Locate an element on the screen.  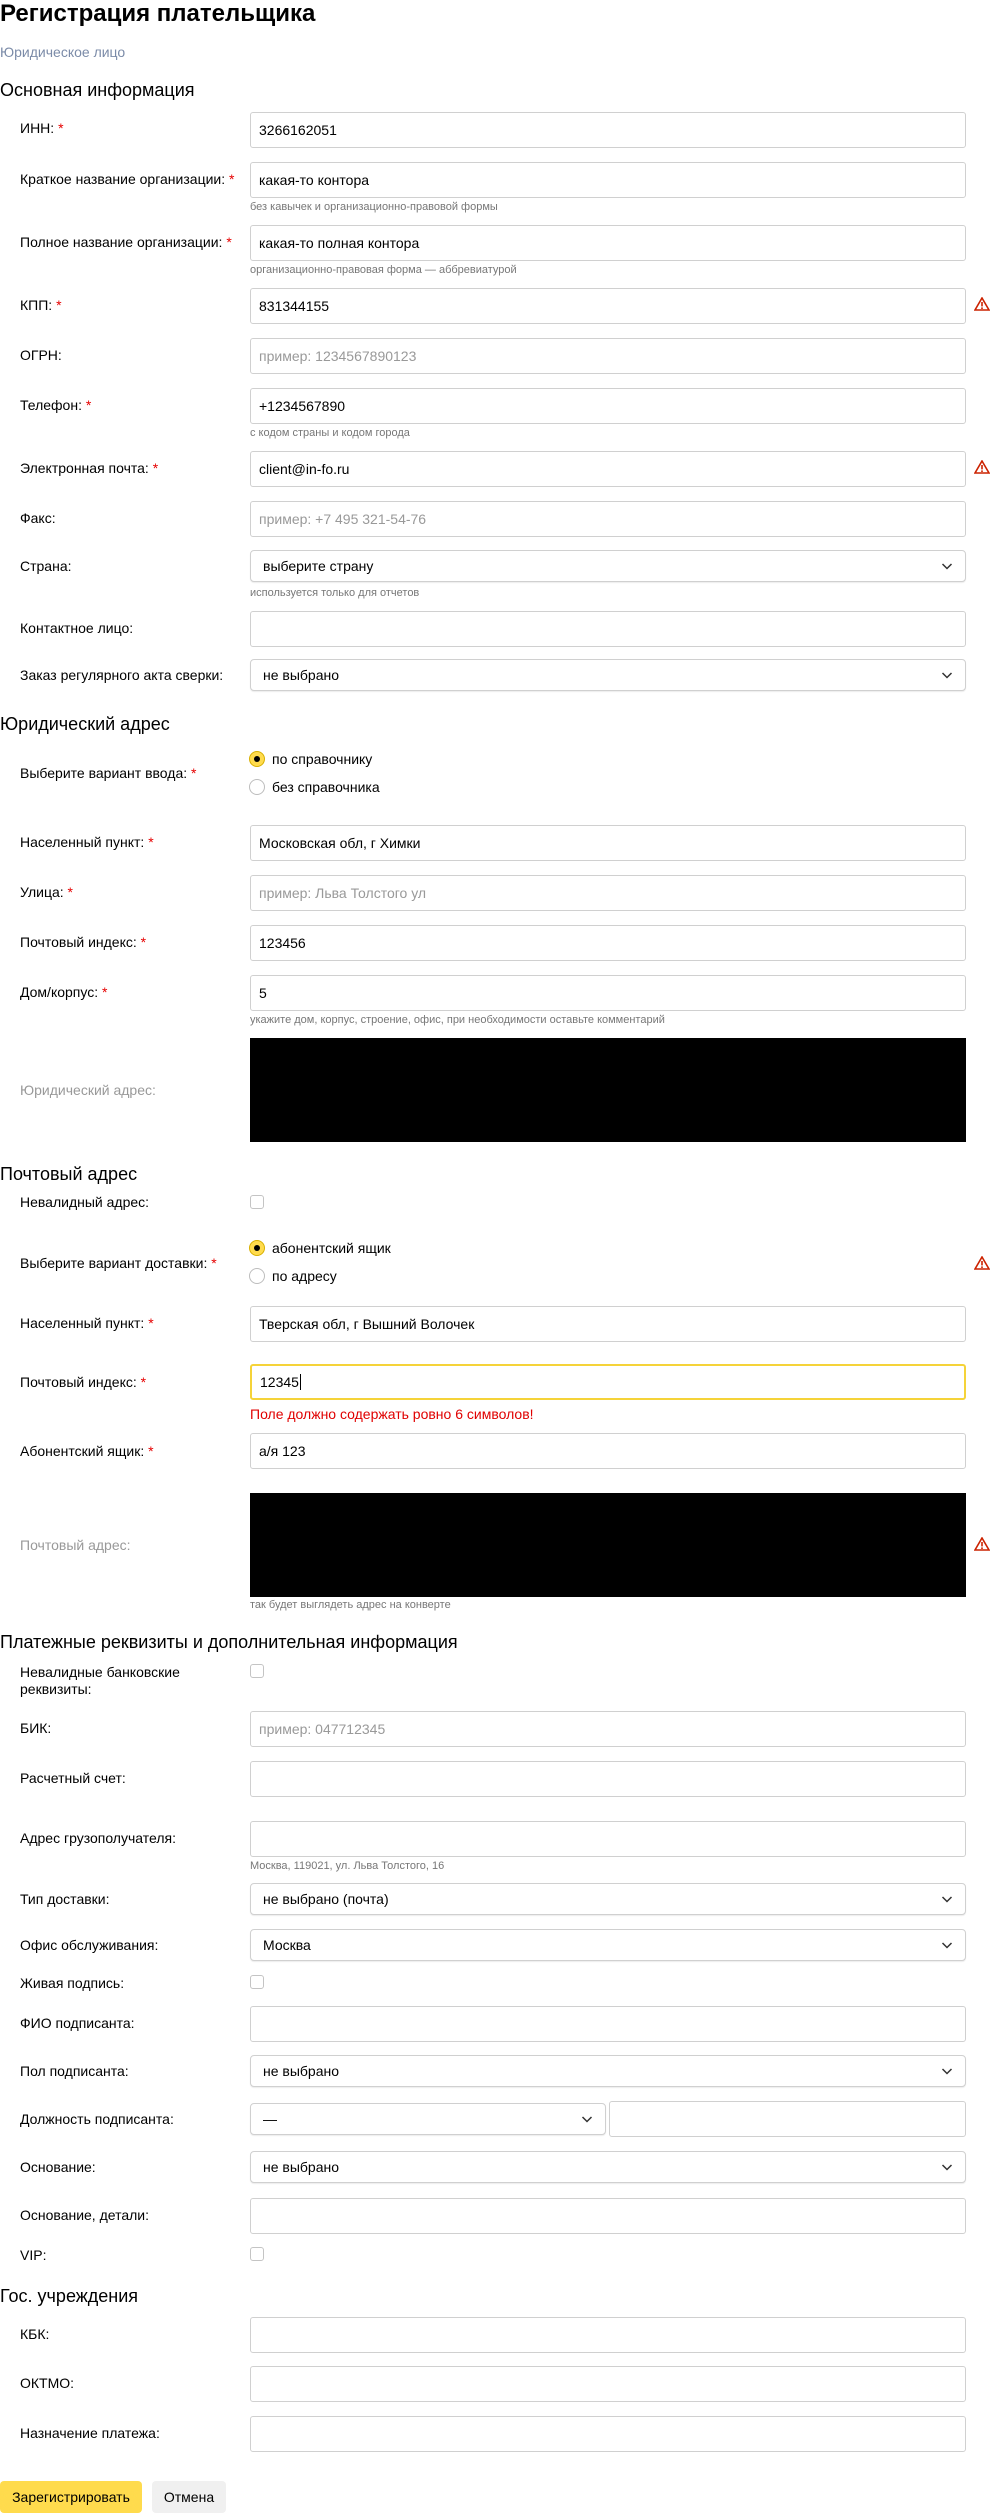
office-select: Москва is located at coordinates (608, 1945).